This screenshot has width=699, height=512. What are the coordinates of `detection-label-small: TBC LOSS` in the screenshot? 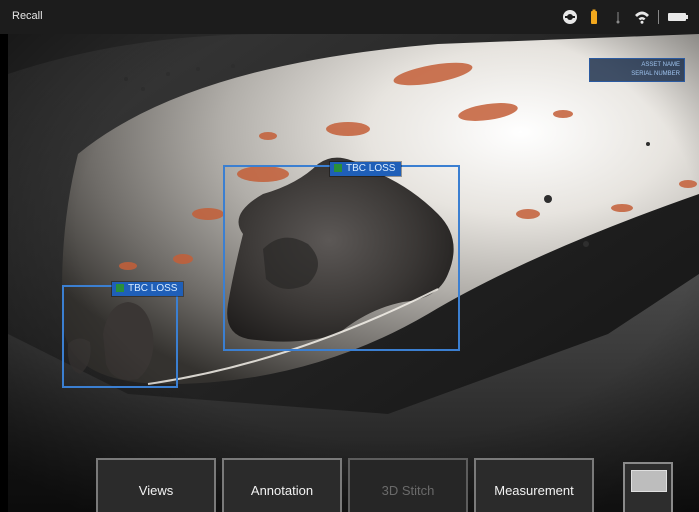 It's located at (148, 289).